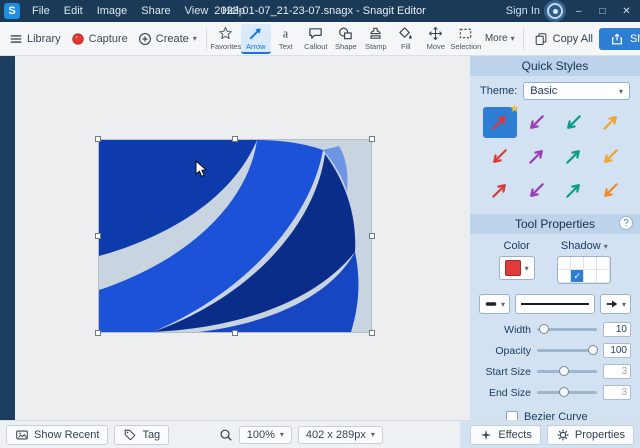 This screenshot has height=448, width=640. Describe the element at coordinates (576, 91) in the screenshot. I see `theme-dropdown: Basic ▾` at that location.